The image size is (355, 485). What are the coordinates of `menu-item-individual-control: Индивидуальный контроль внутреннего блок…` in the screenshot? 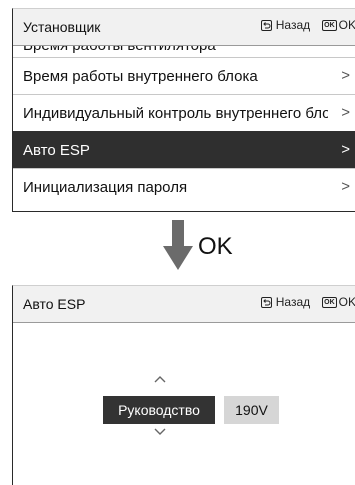 It's located at (184, 112).